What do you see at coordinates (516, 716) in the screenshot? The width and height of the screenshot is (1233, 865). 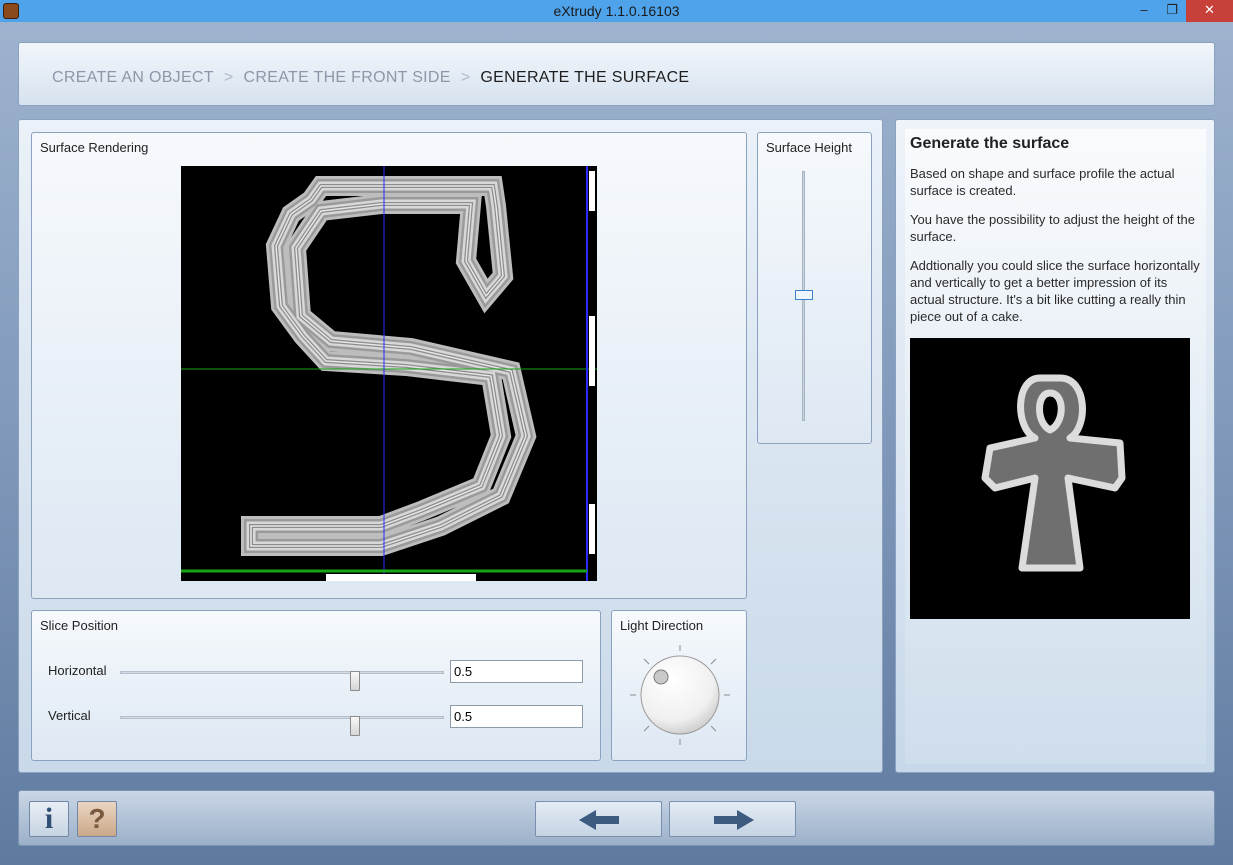 I see `vertical-value-input` at bounding box center [516, 716].